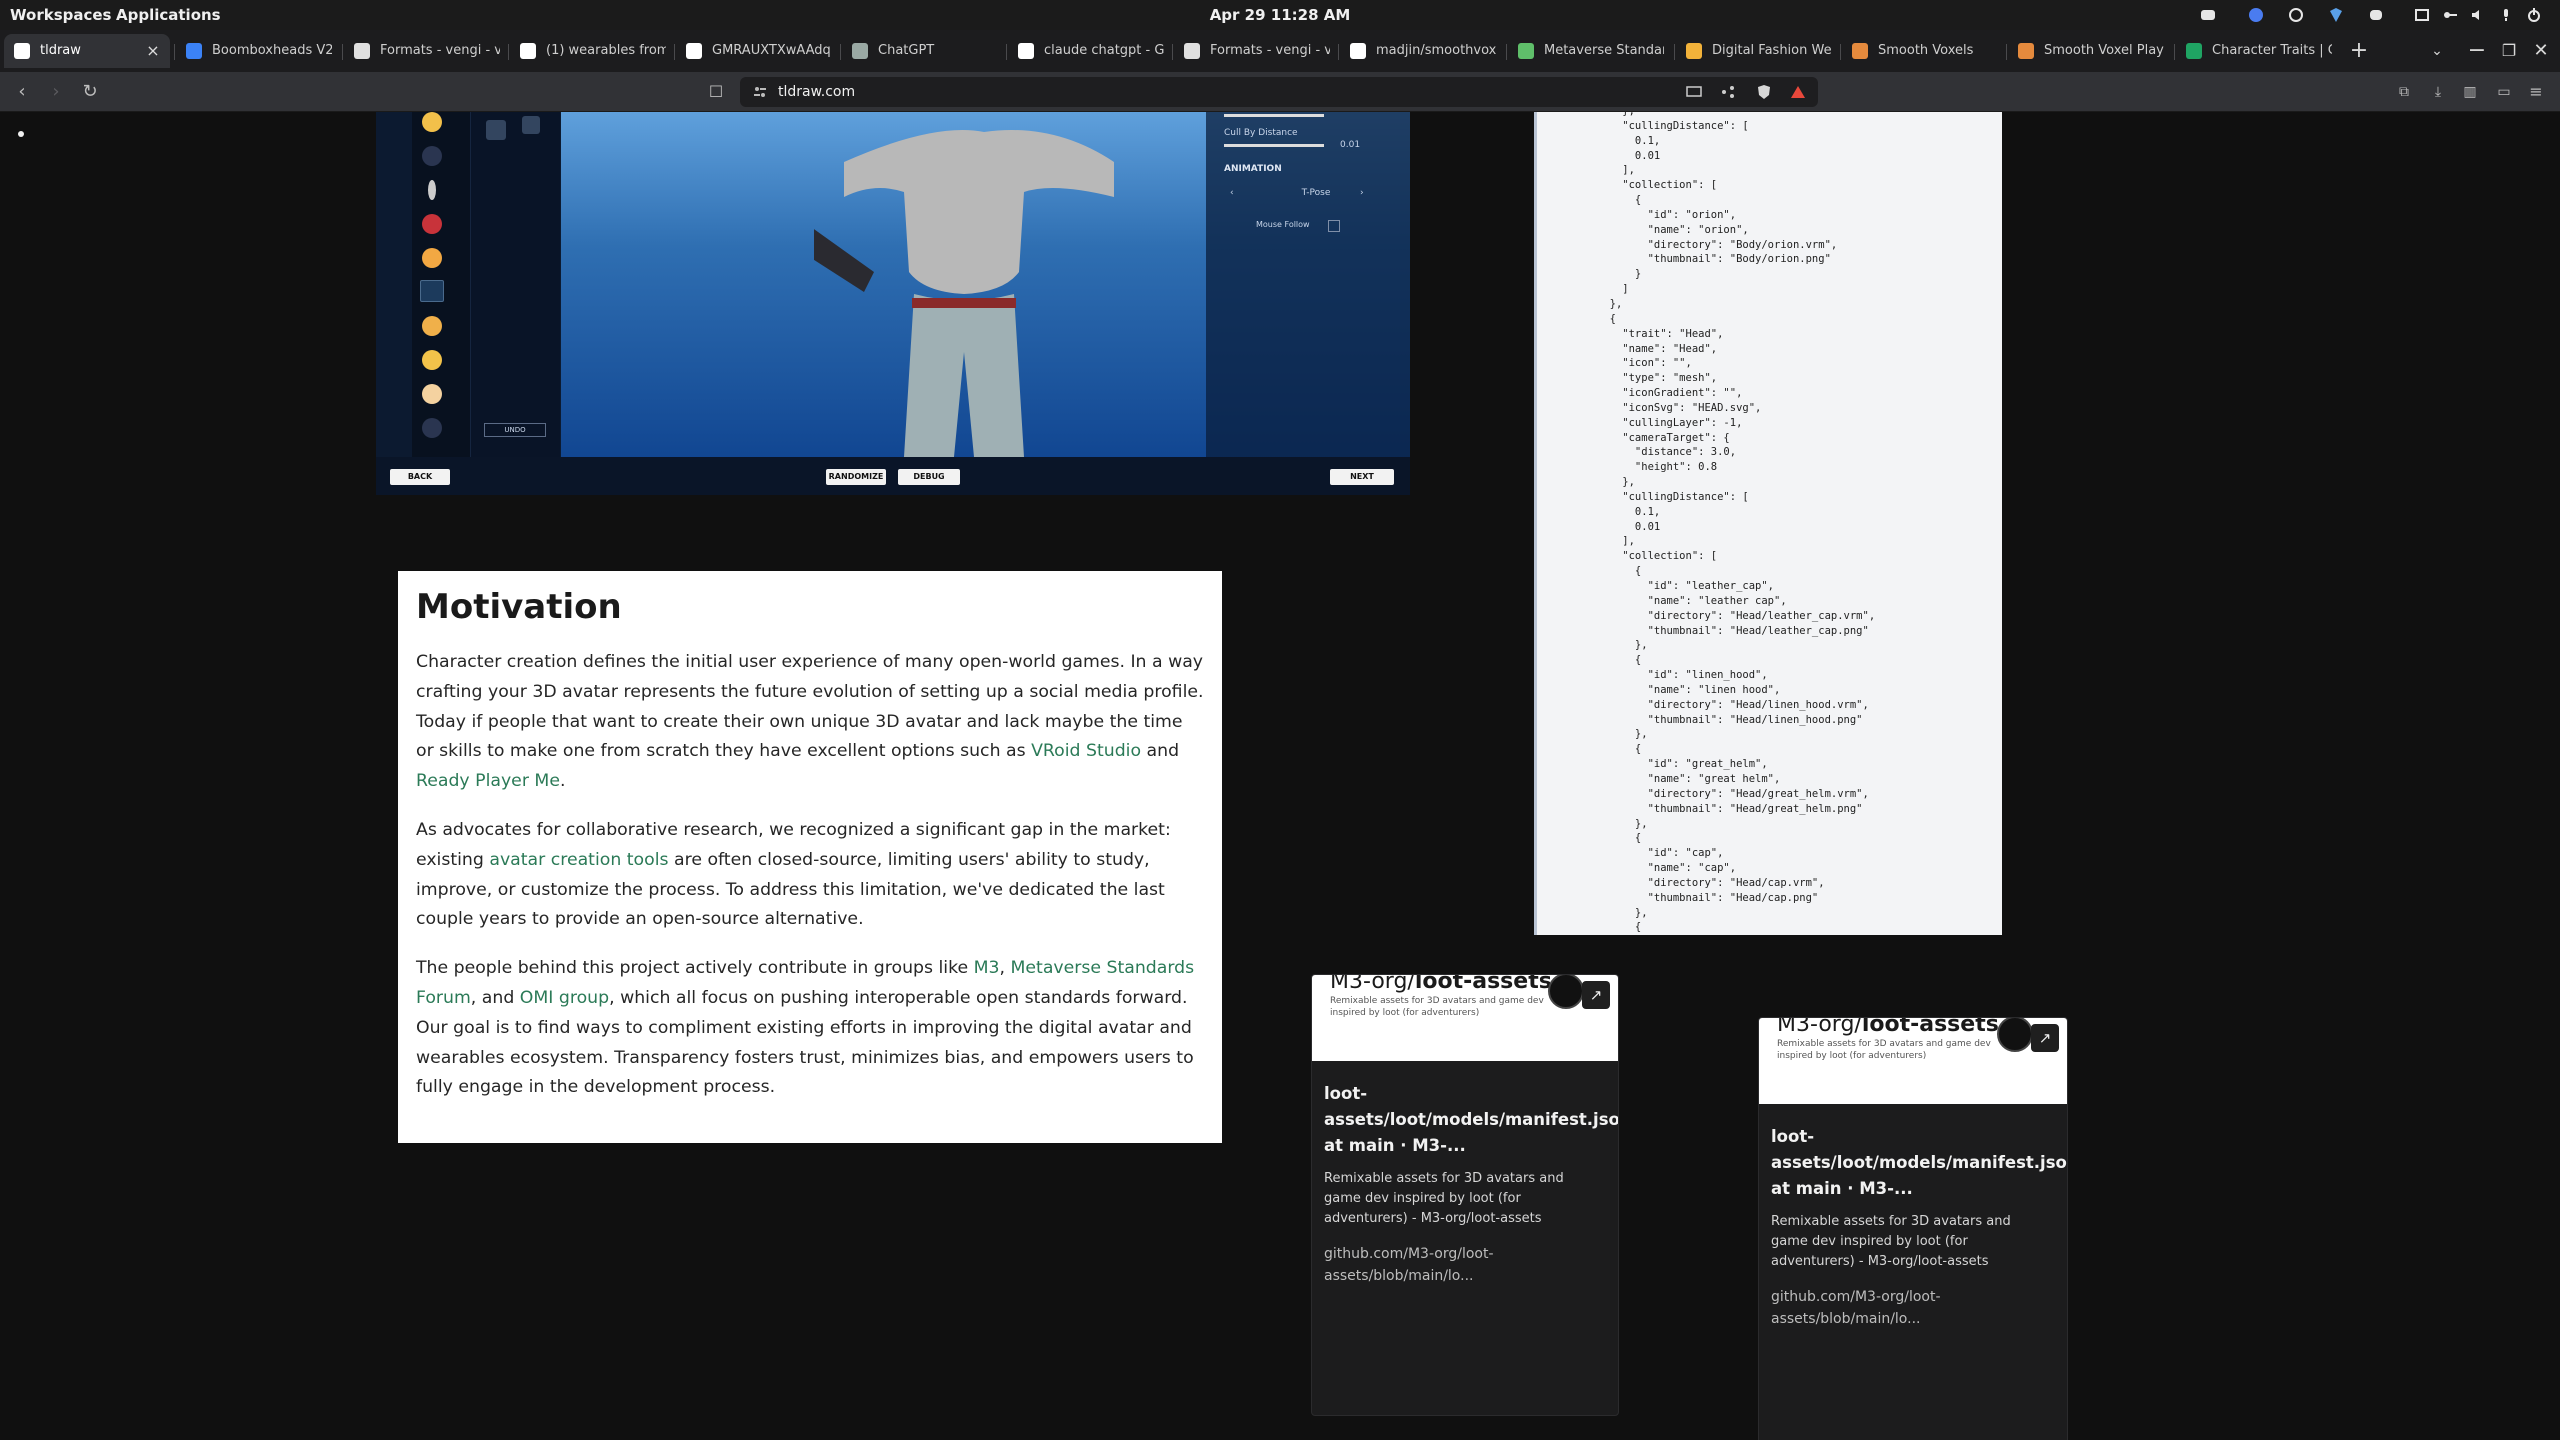 The image size is (2560, 1440). Describe the element at coordinates (1441, 984) in the screenshot. I see `thumbnail-repo-title: M3-org/loot-assets` at that location.